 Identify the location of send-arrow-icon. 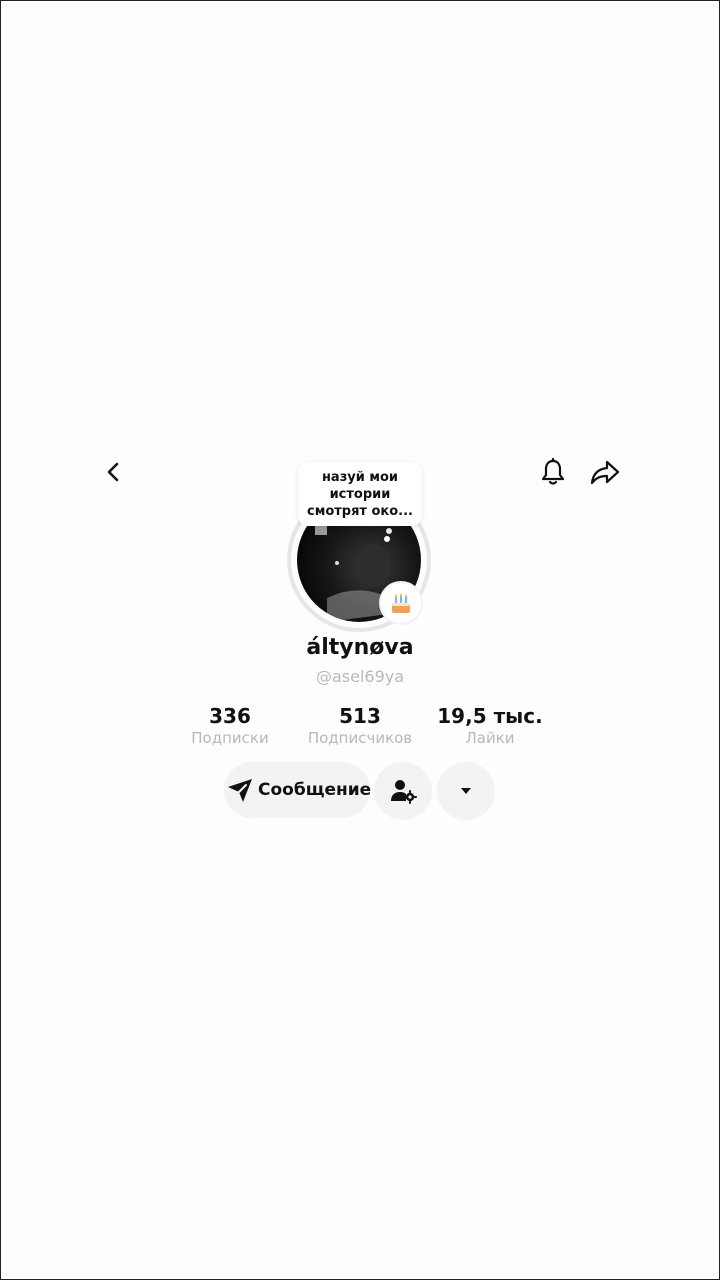
(240, 790).